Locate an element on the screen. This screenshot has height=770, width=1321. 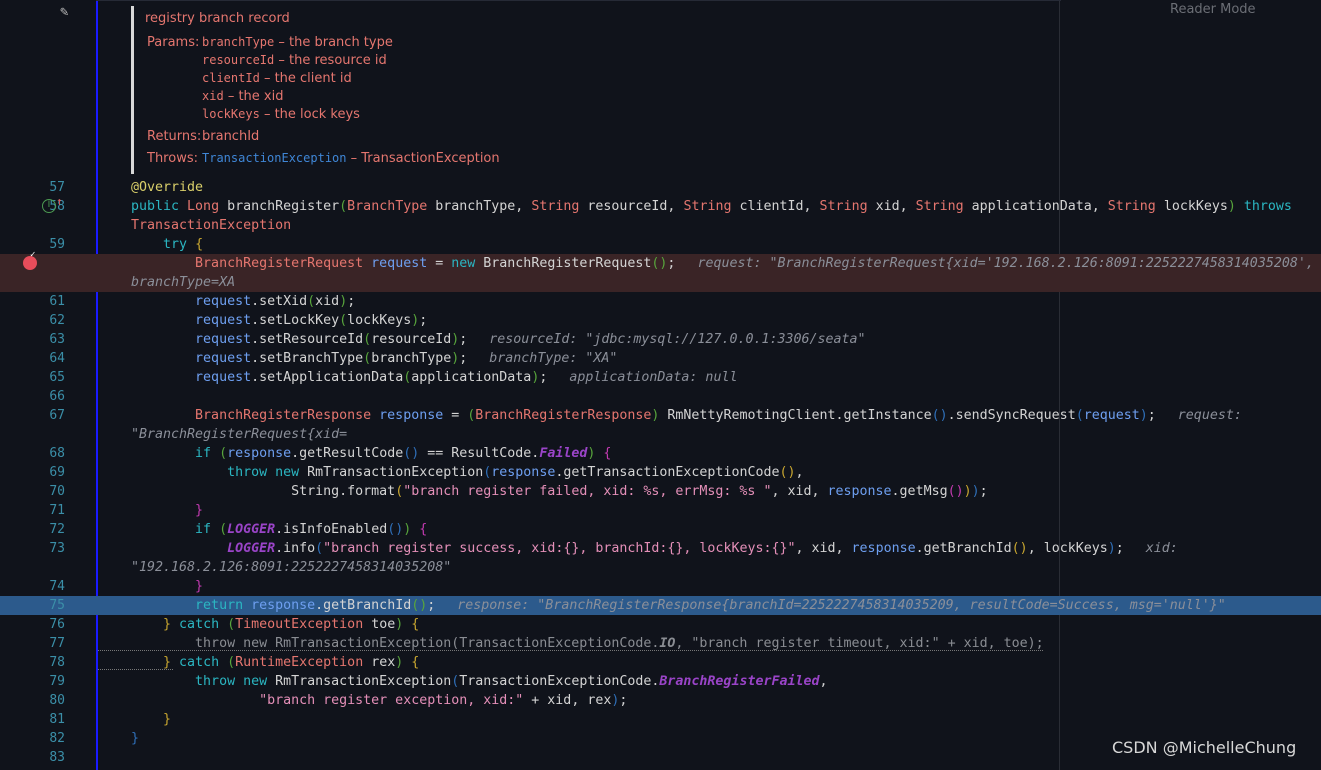
line-number: 77 is located at coordinates (32, 643).